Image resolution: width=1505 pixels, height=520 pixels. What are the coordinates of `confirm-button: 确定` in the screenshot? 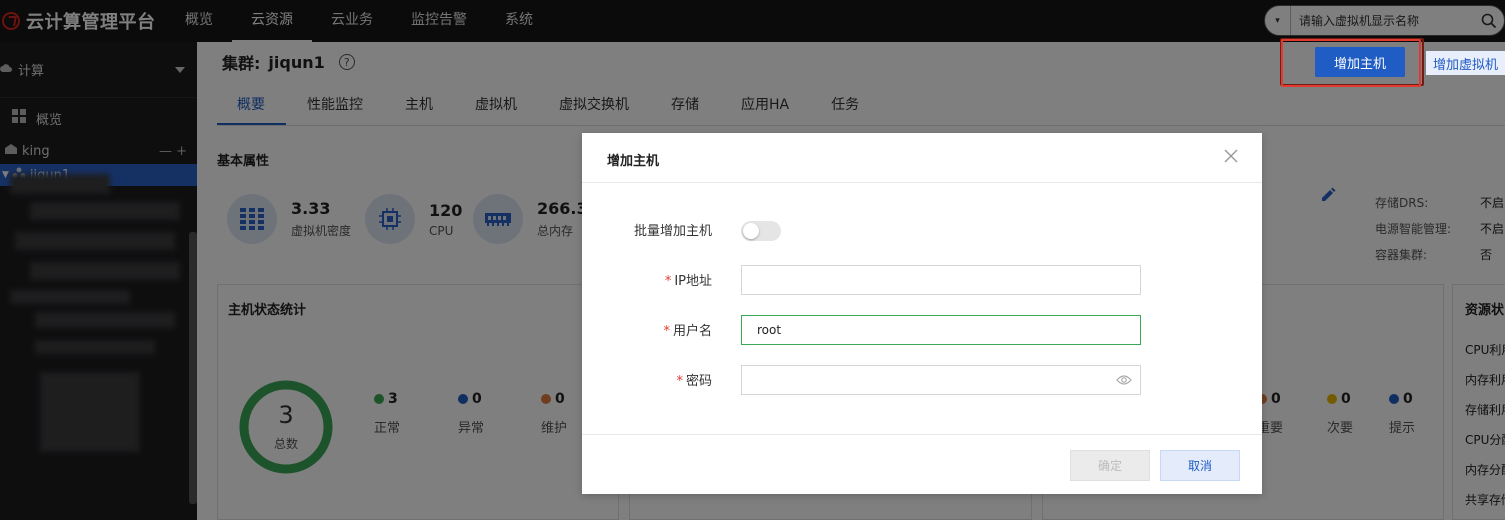 It's located at (1110, 465).